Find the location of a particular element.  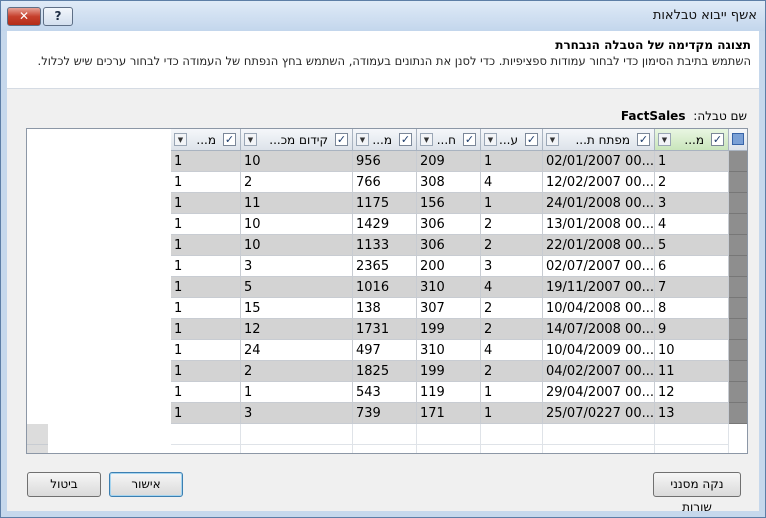

column-header-1: ✓ מפתח ת... ▼ is located at coordinates (599, 140).